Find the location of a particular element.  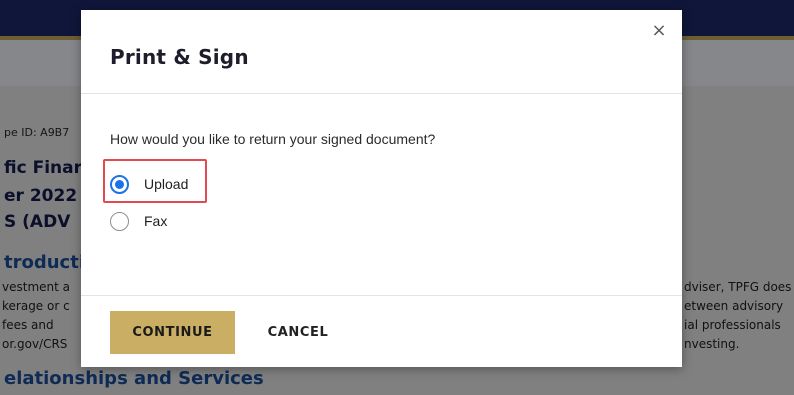

close-icon: × is located at coordinates (659, 31).